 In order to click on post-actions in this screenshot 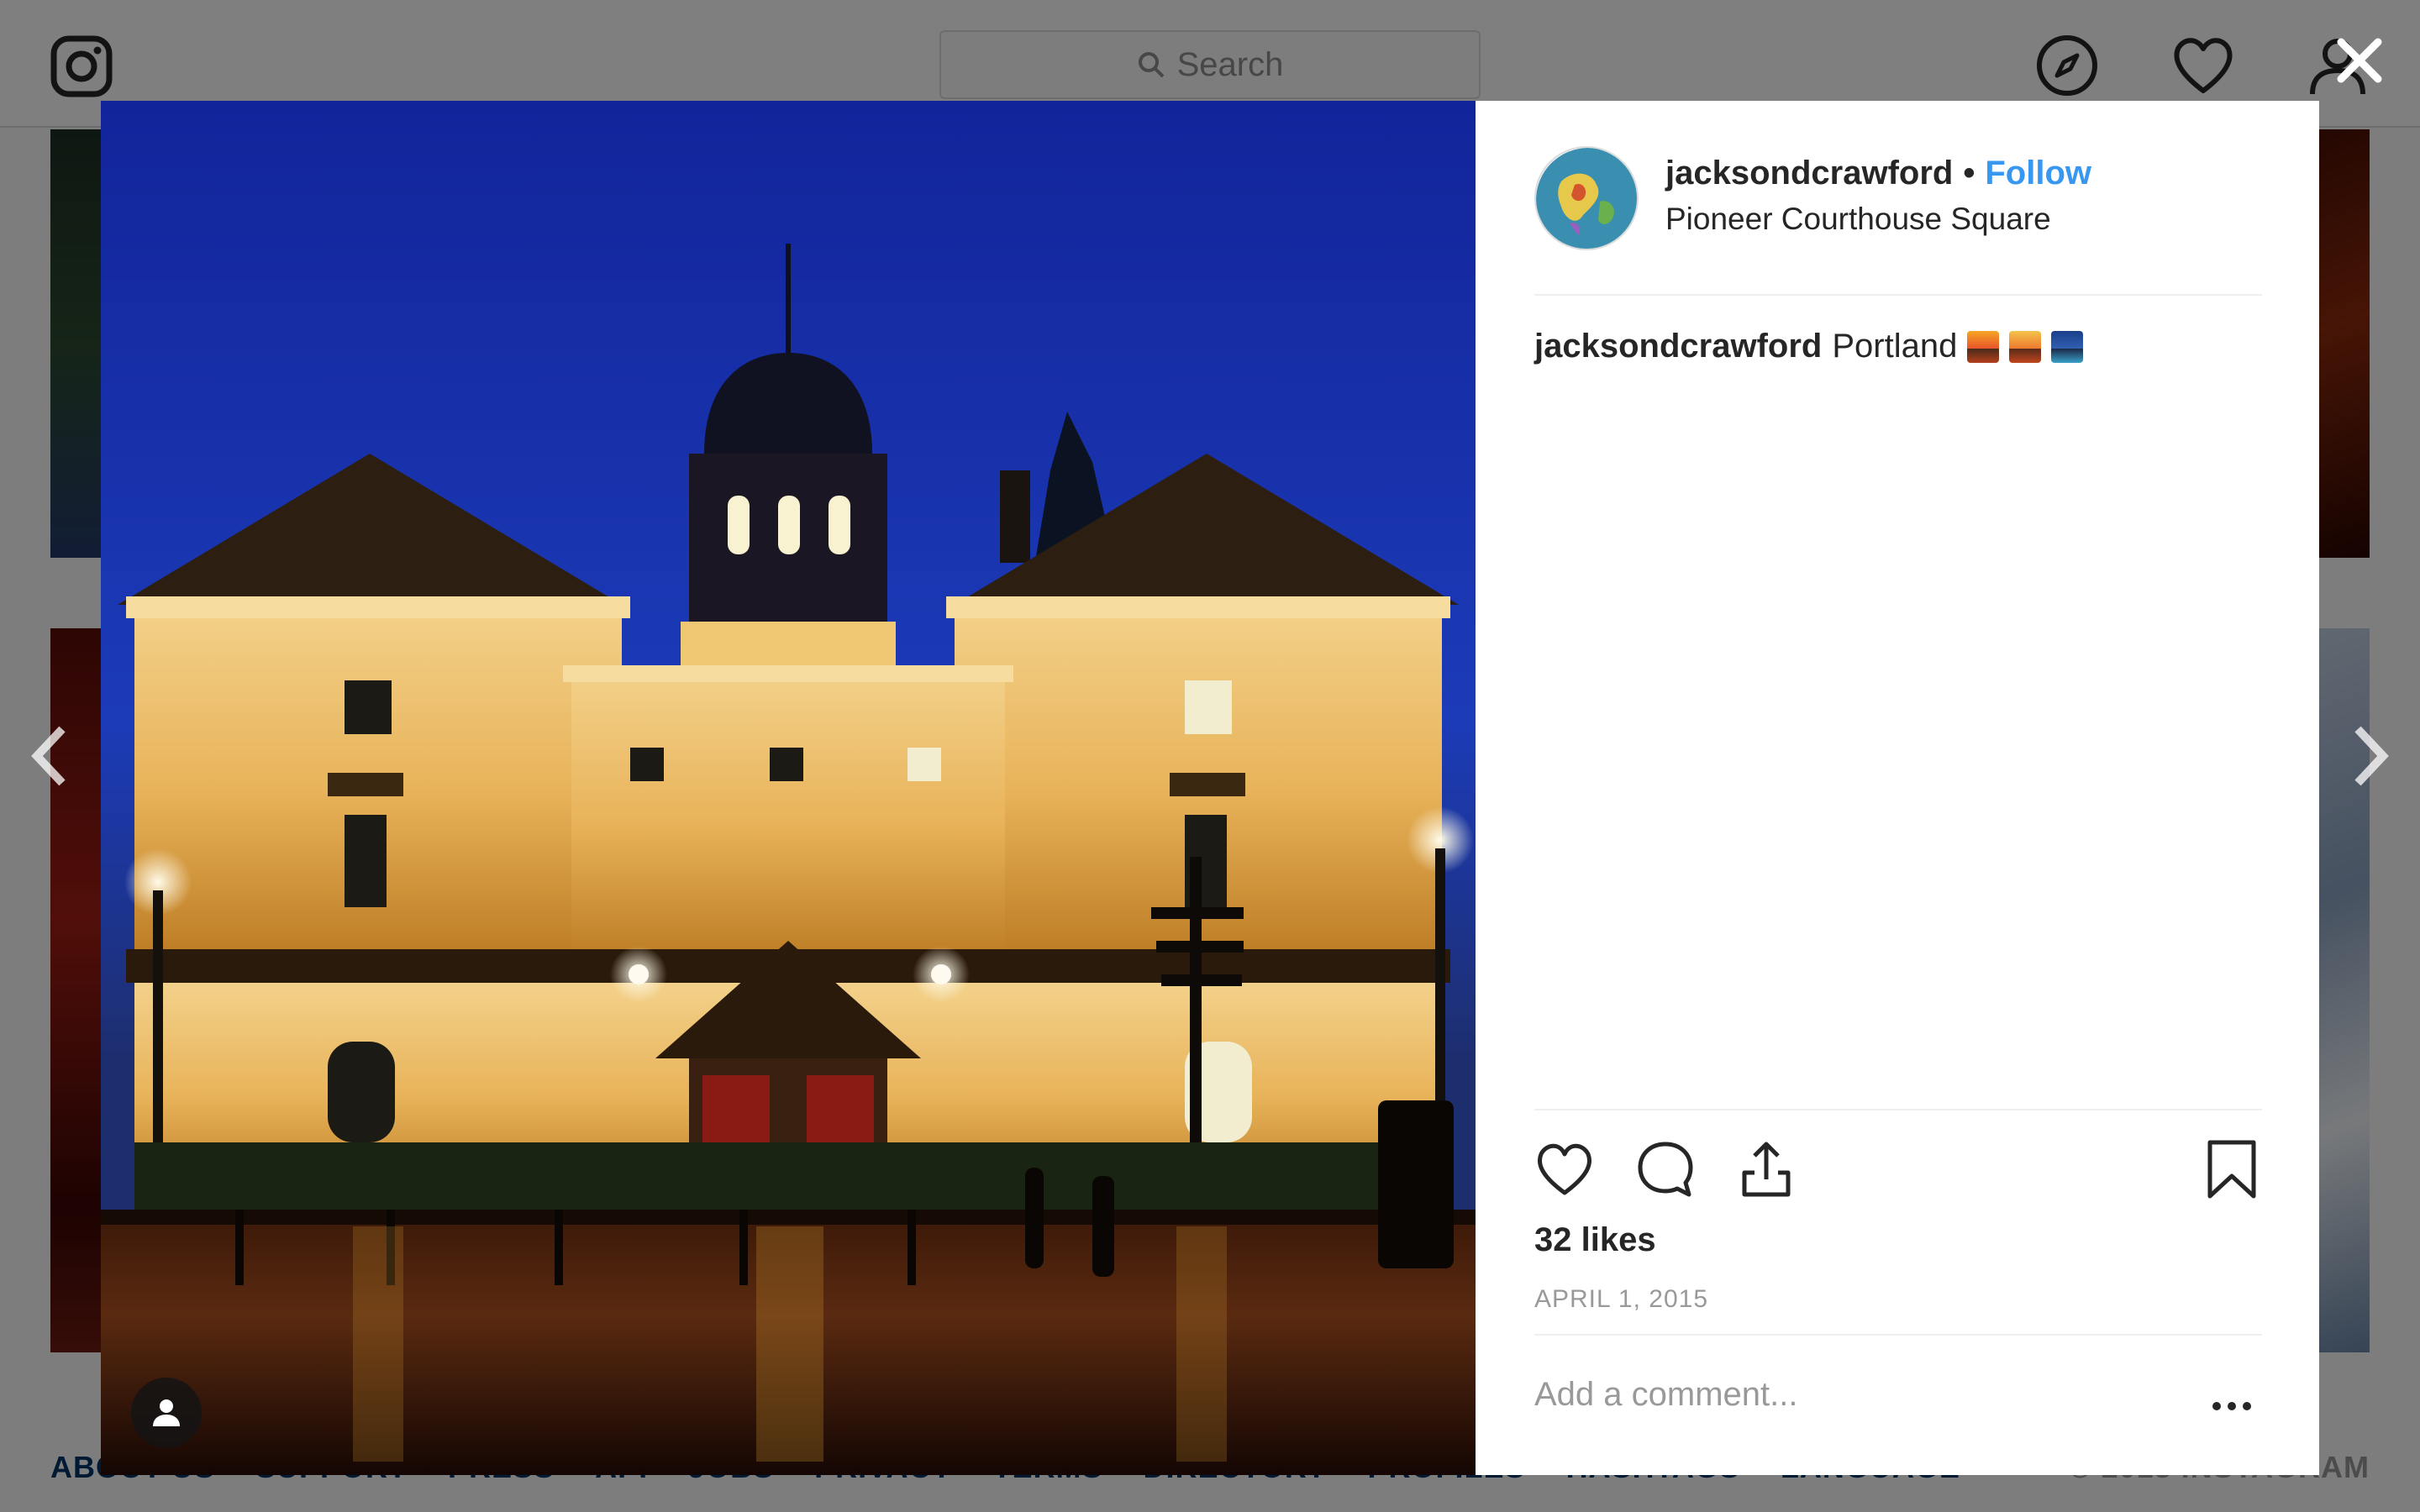, I will do `click(1898, 1159)`.